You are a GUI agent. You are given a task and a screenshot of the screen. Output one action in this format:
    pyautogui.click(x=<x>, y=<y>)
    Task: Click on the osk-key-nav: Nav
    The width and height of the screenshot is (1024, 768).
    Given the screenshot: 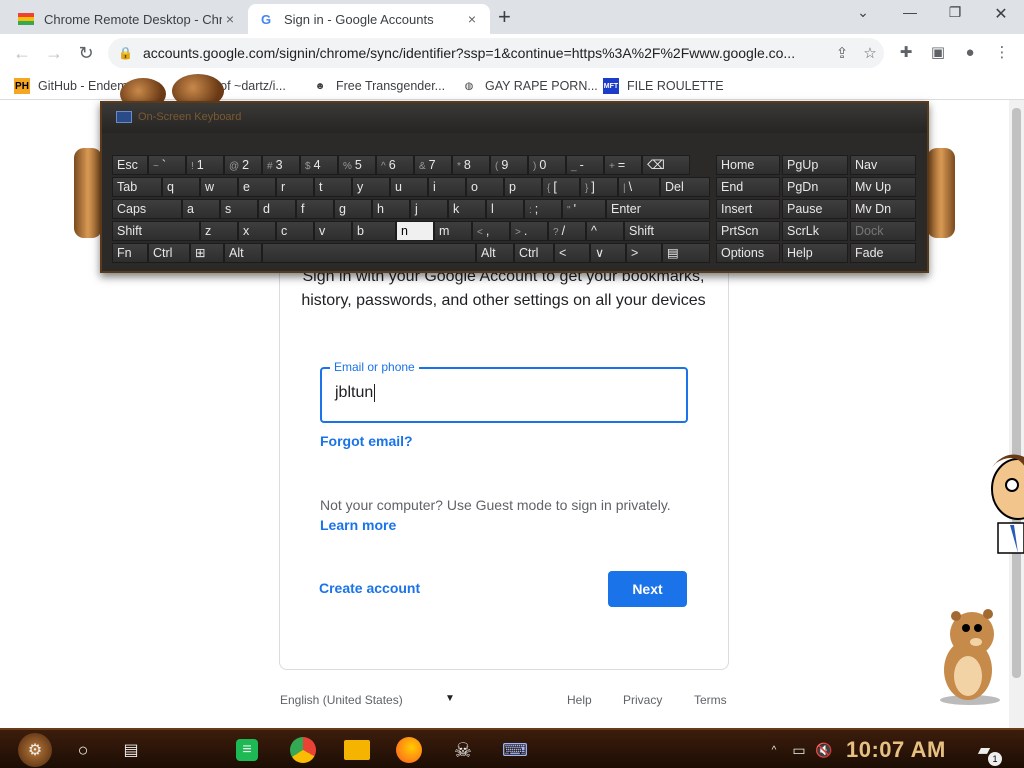 What is the action you would take?
    pyautogui.click(x=883, y=165)
    